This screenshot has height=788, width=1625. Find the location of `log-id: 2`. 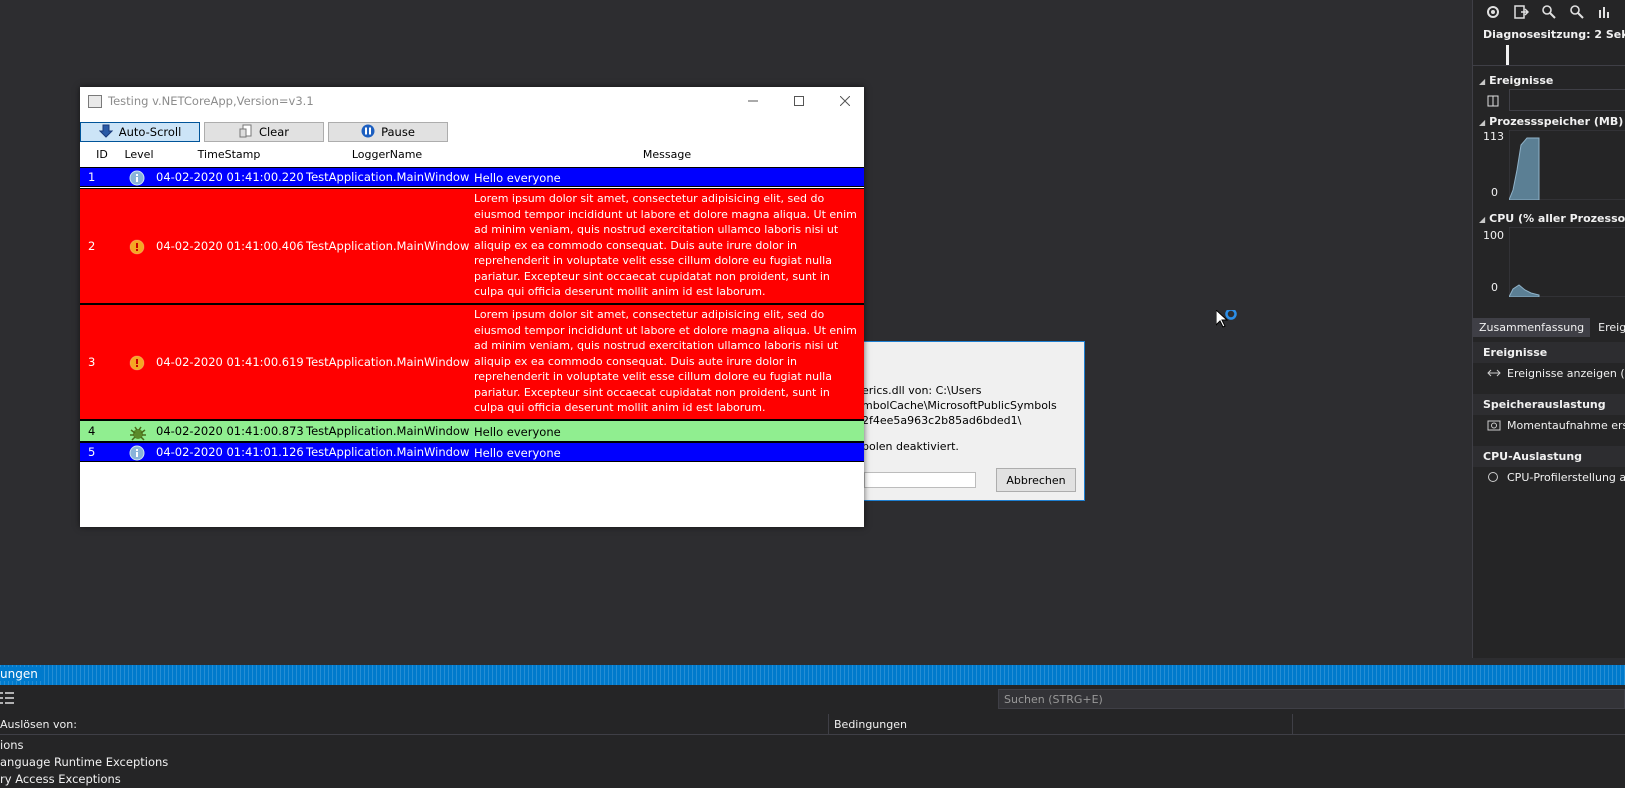

log-id: 2 is located at coordinates (92, 246).